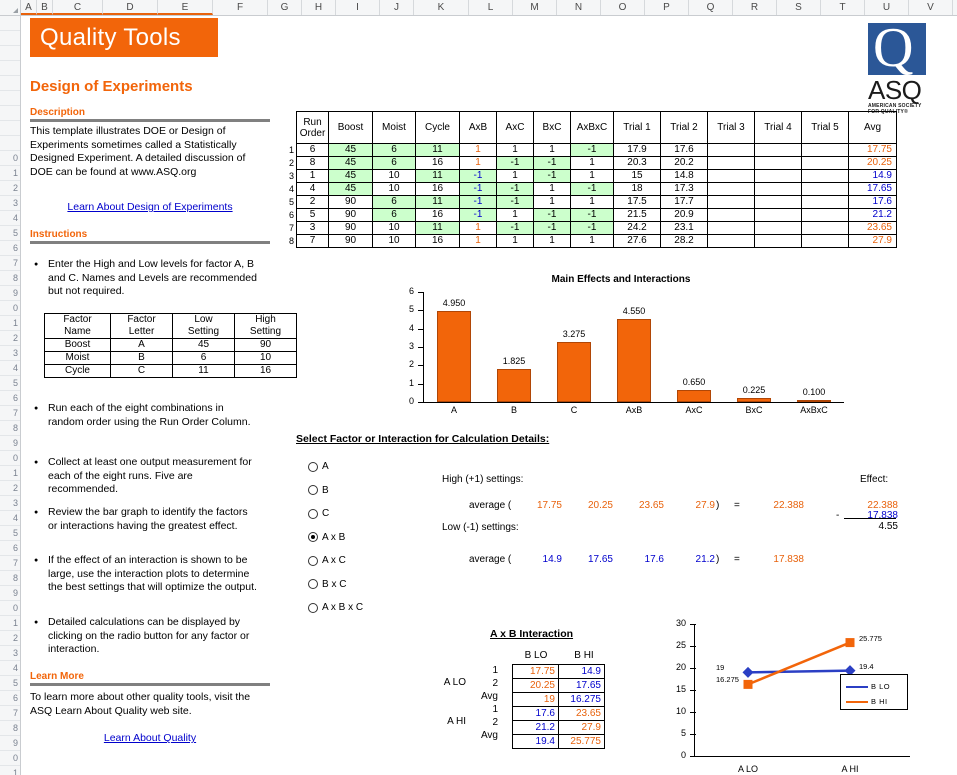 Image resolution: width=957 pixels, height=775 pixels. Describe the element at coordinates (10, 503) in the screenshot. I see `row-header-32: 3` at that location.